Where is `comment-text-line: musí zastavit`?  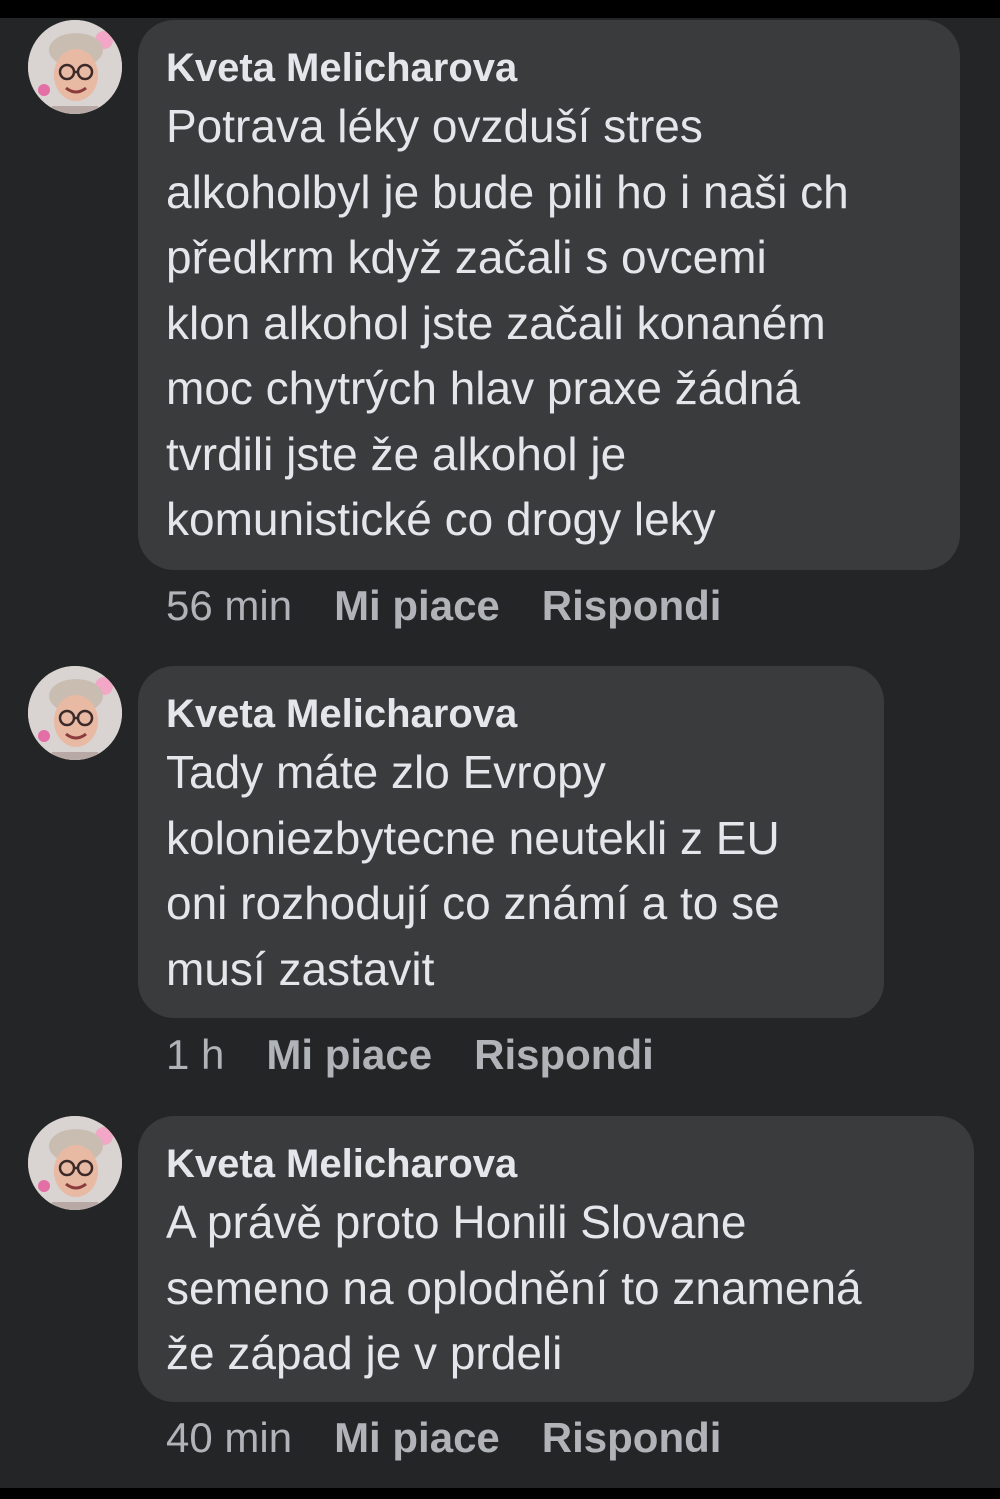 comment-text-line: musí zastavit is located at coordinates (300, 968).